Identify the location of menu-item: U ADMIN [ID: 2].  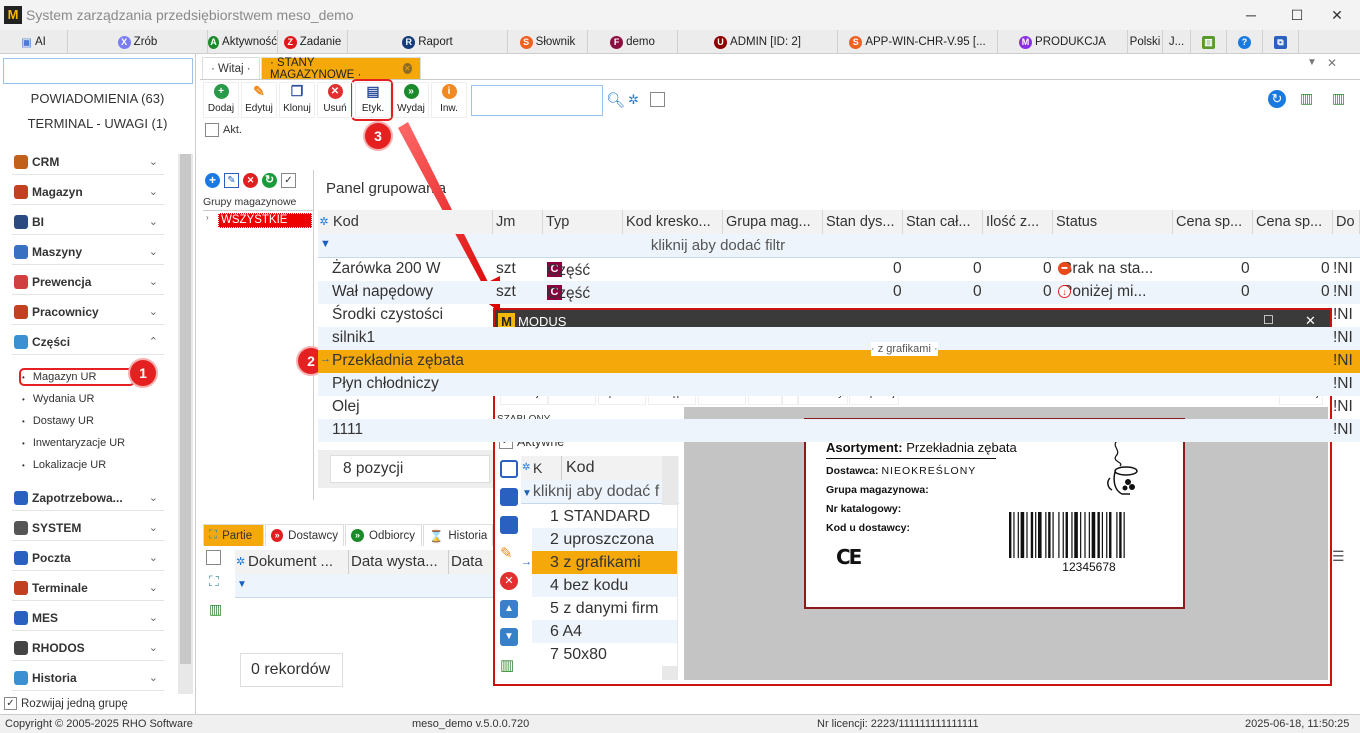
(758, 42).